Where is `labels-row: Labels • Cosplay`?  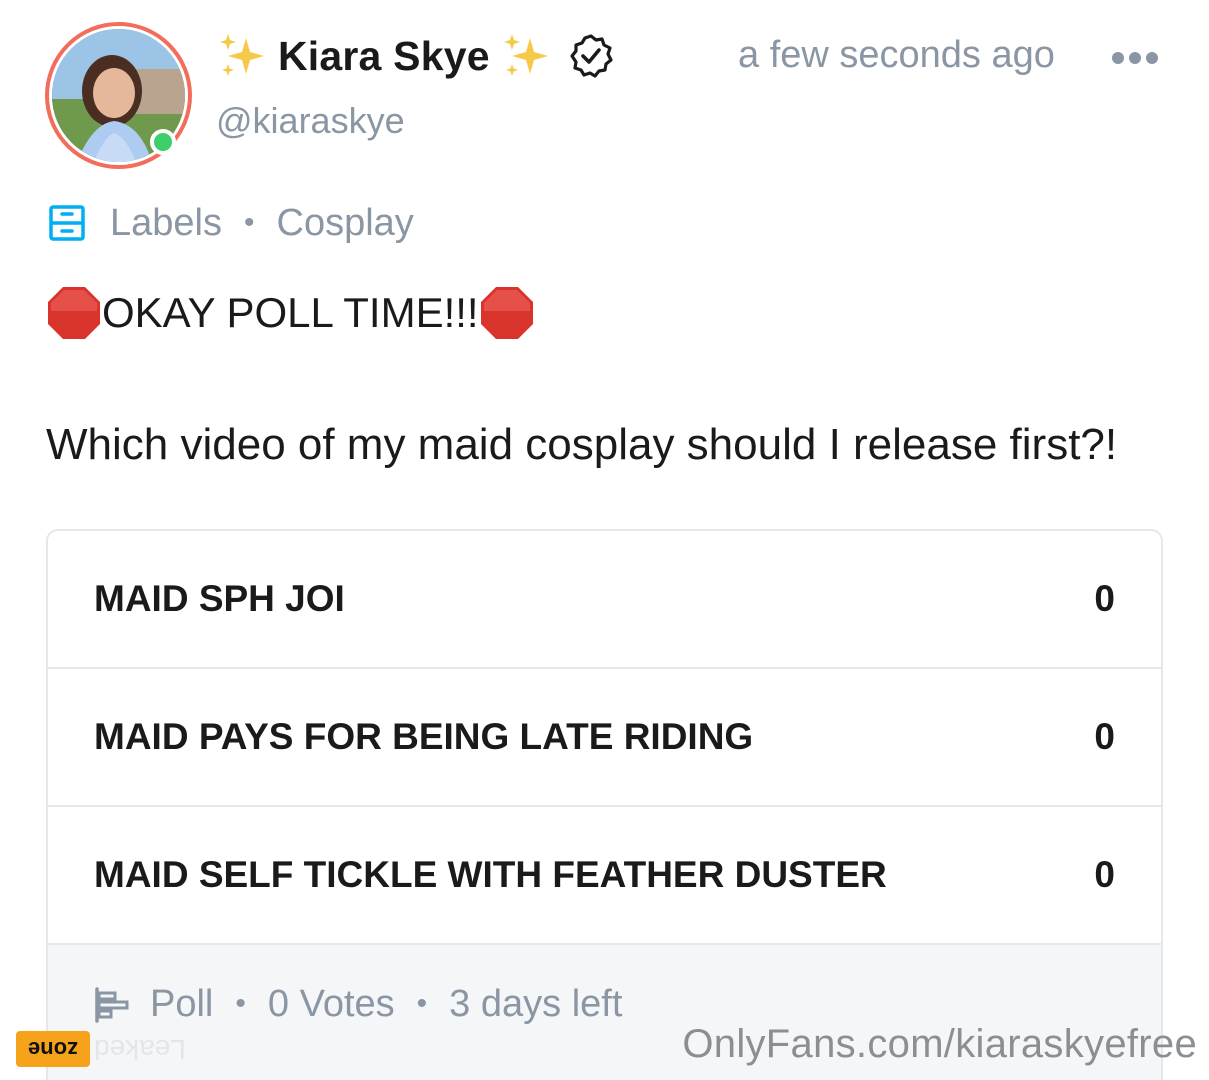
labels-row: Labels • Cosplay is located at coordinates (231, 223).